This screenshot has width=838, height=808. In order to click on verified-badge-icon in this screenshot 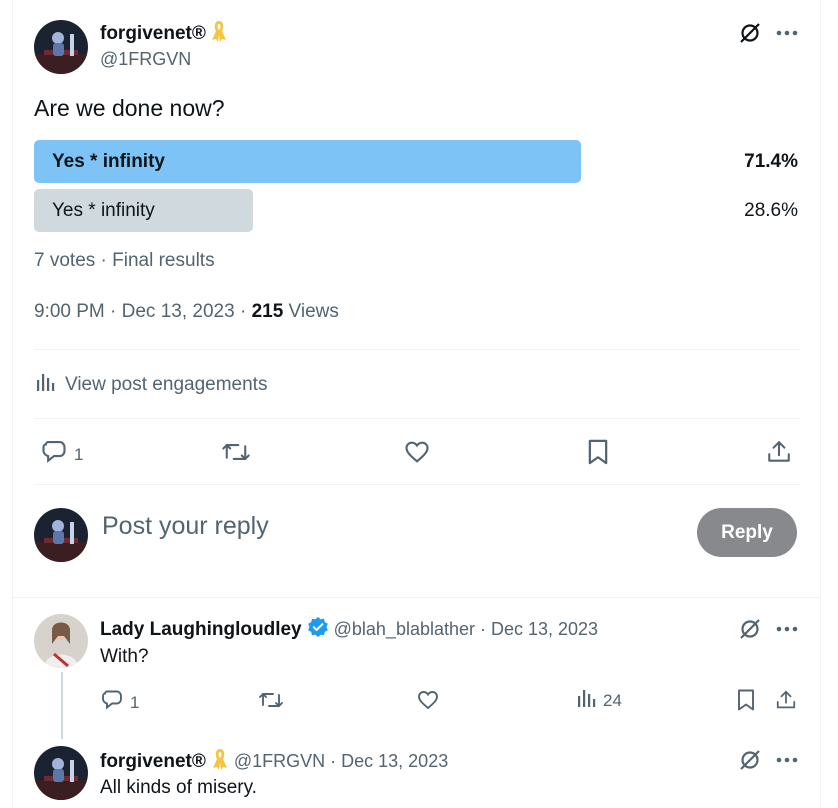, I will do `click(318, 629)`.